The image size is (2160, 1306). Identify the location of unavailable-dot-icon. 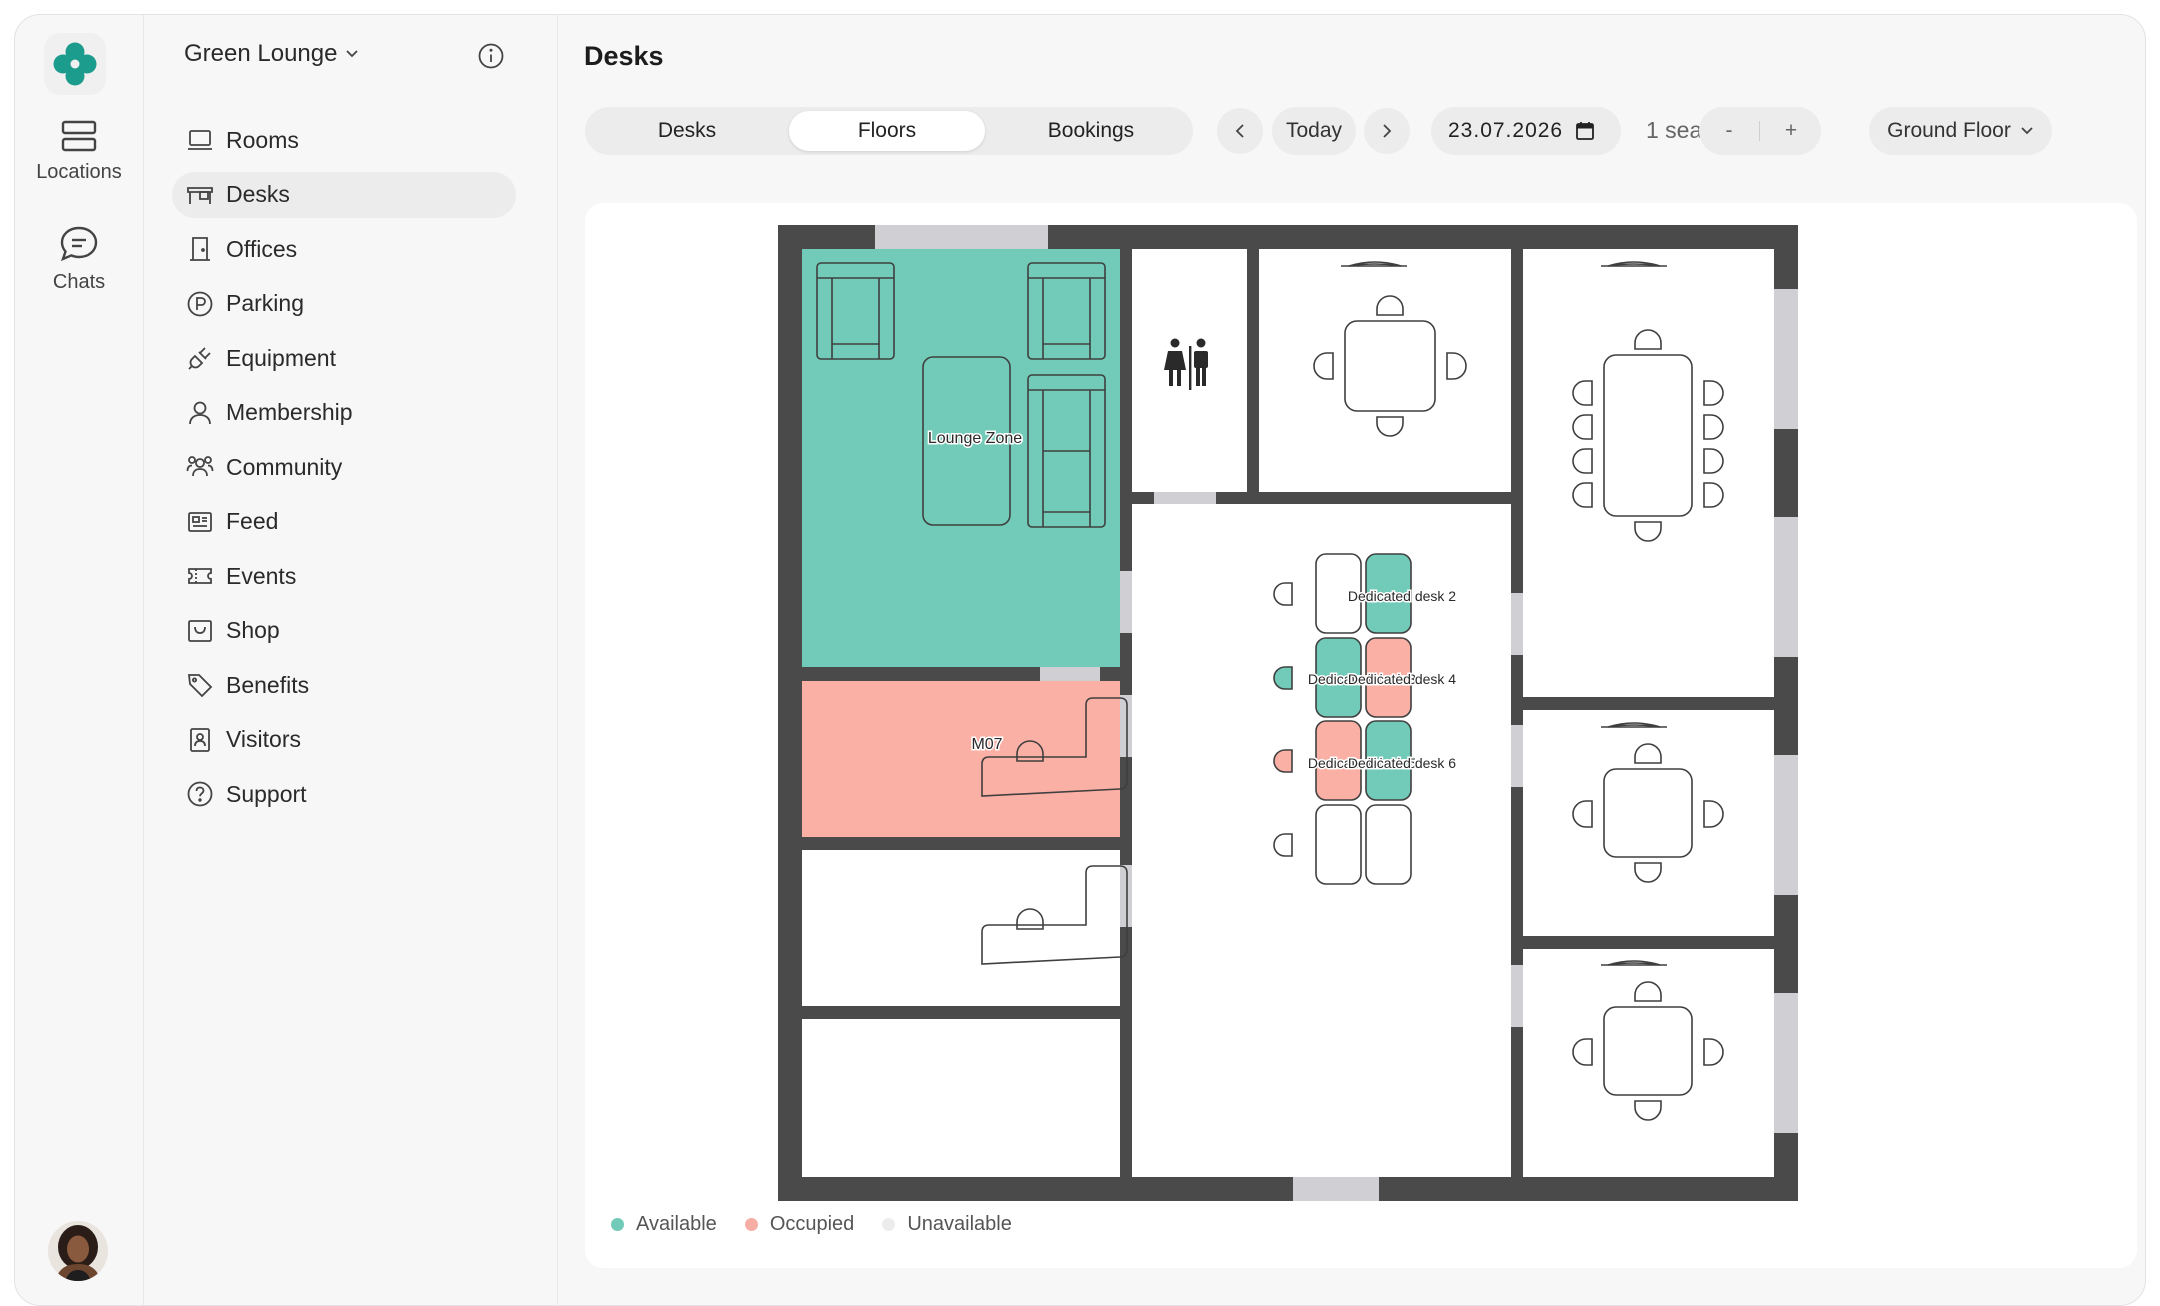
(889, 1224).